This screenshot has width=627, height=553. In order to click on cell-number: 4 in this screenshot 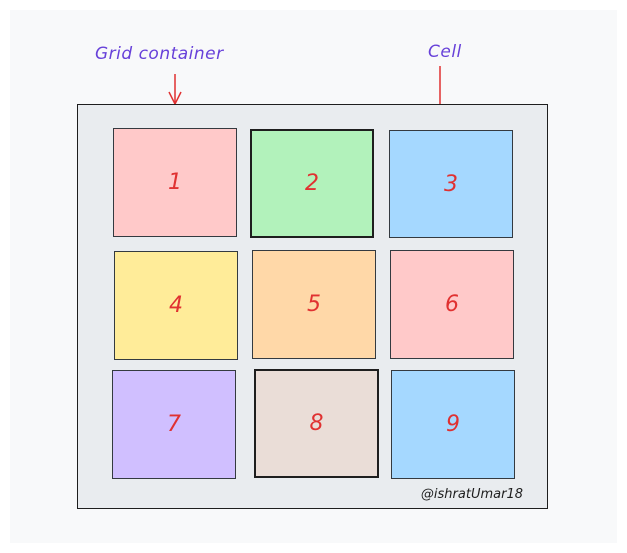, I will do `click(176, 305)`.